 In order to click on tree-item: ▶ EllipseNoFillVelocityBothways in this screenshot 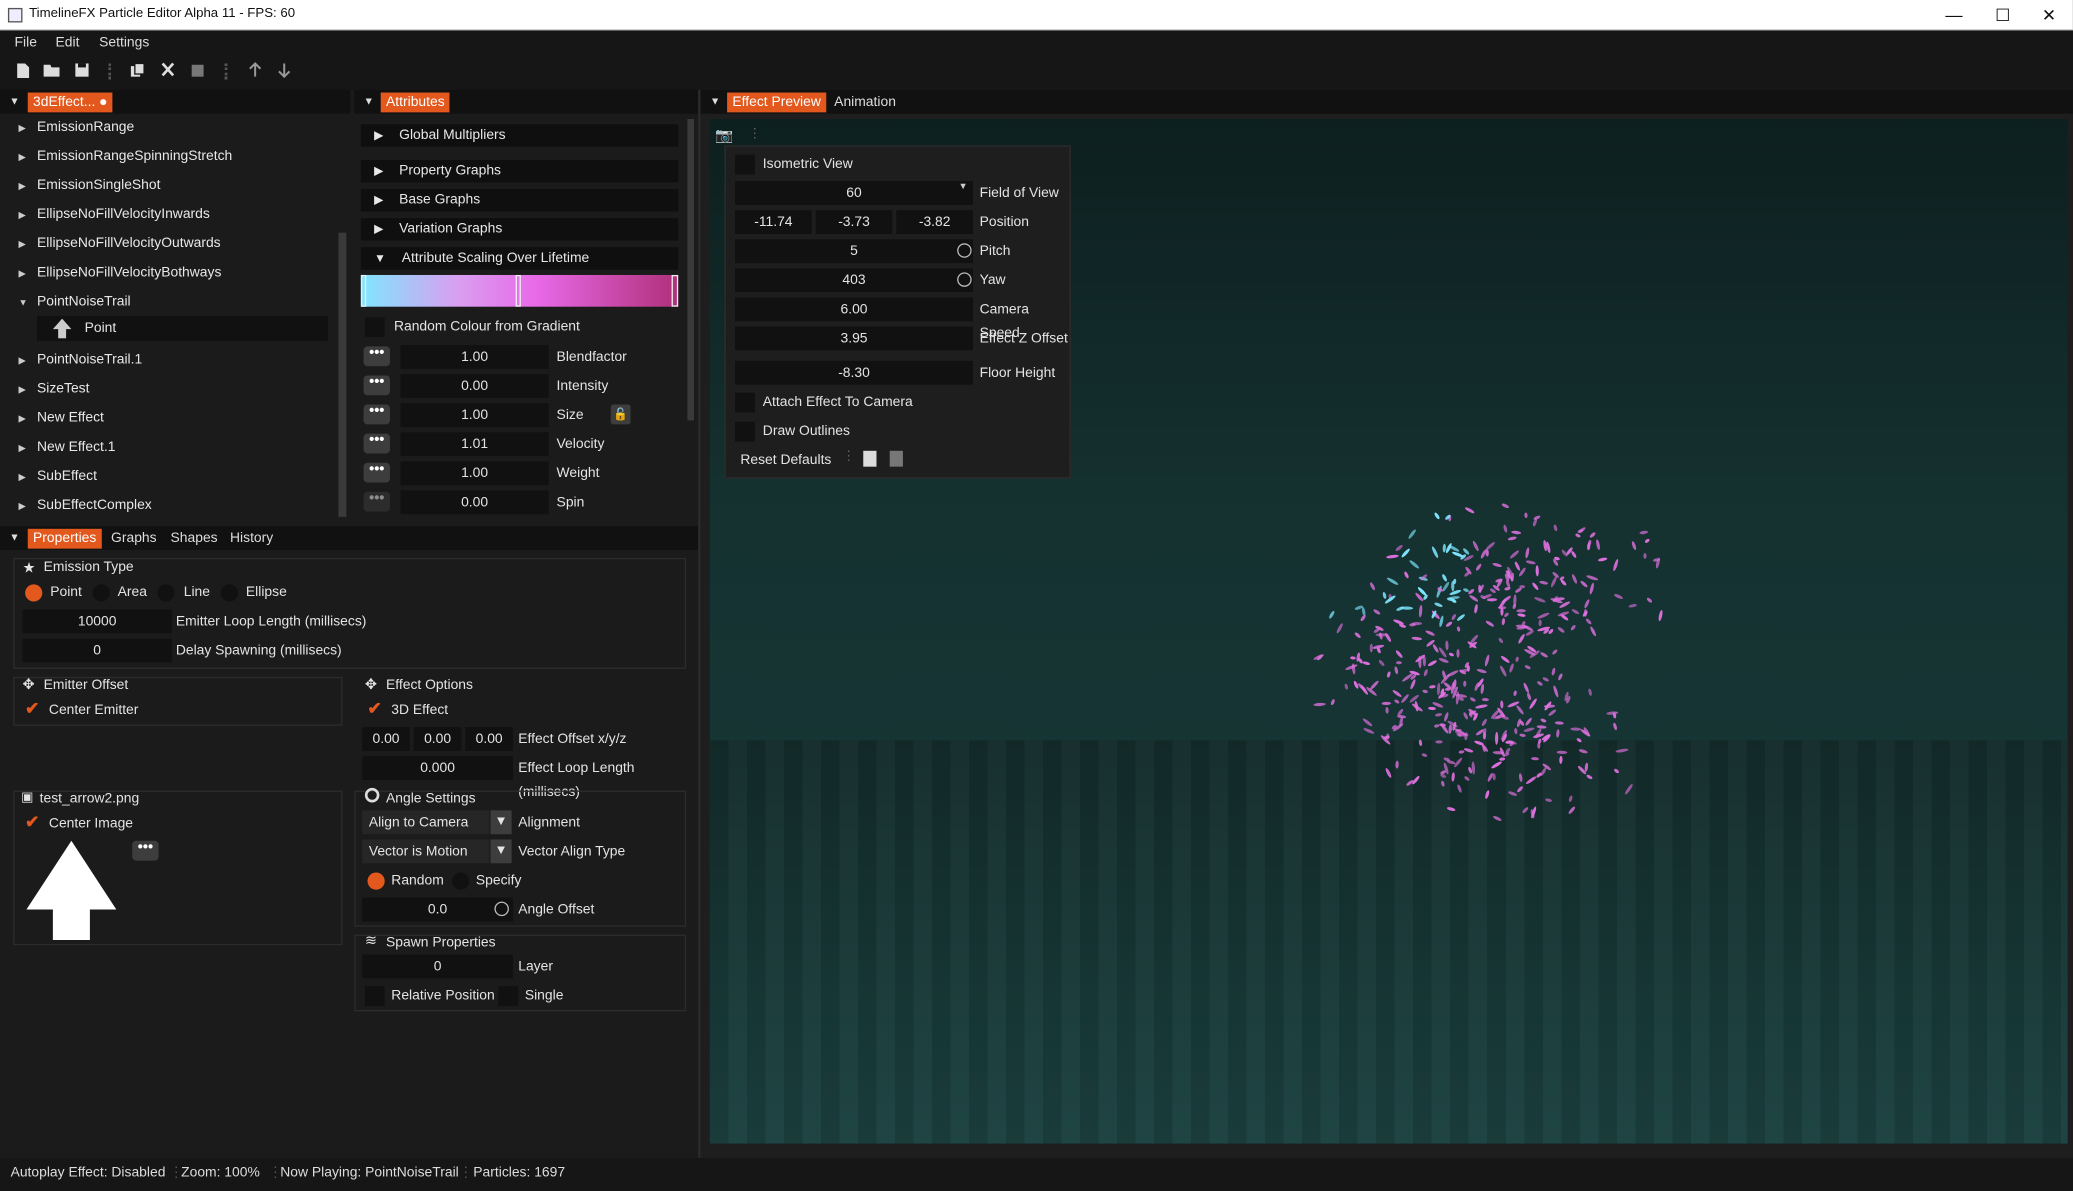, I will do `click(120, 272)`.